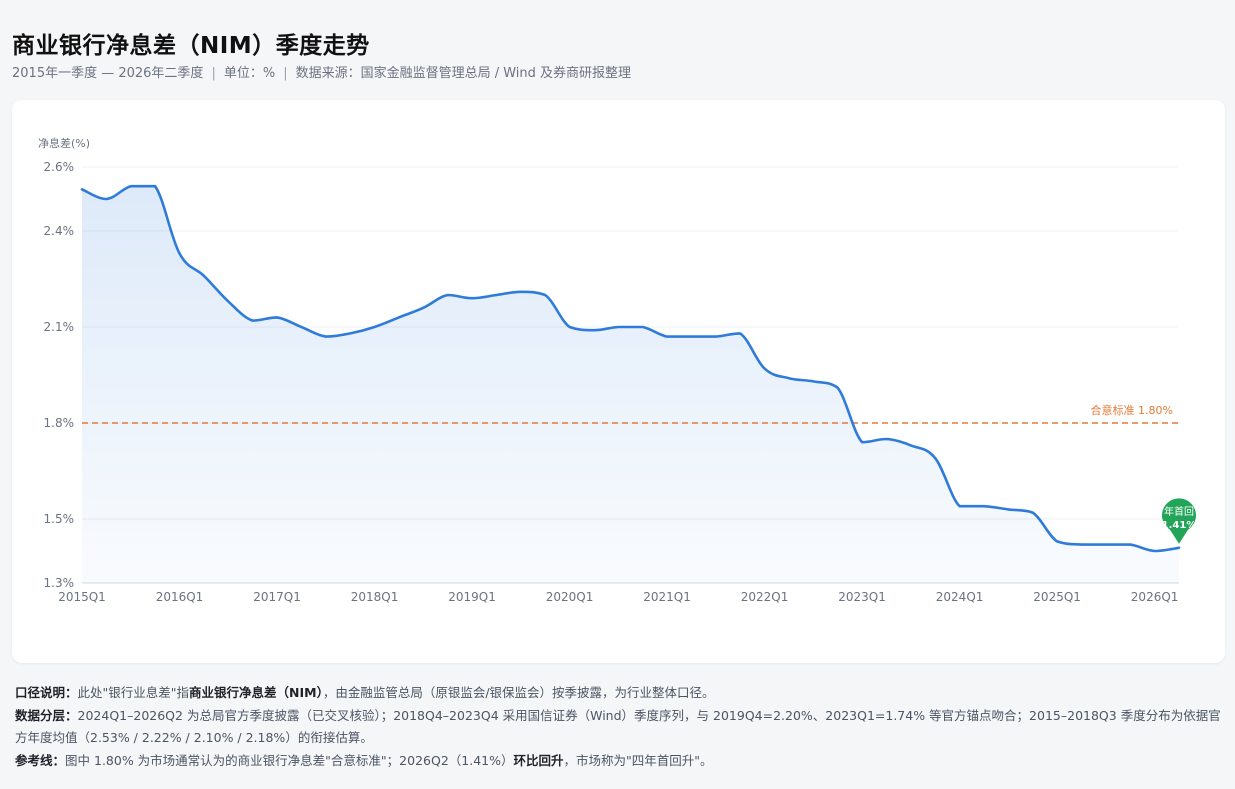 The width and height of the screenshot is (1235, 789). What do you see at coordinates (59, 519) in the screenshot?
I see `y-tick-label: 1.5%` at bounding box center [59, 519].